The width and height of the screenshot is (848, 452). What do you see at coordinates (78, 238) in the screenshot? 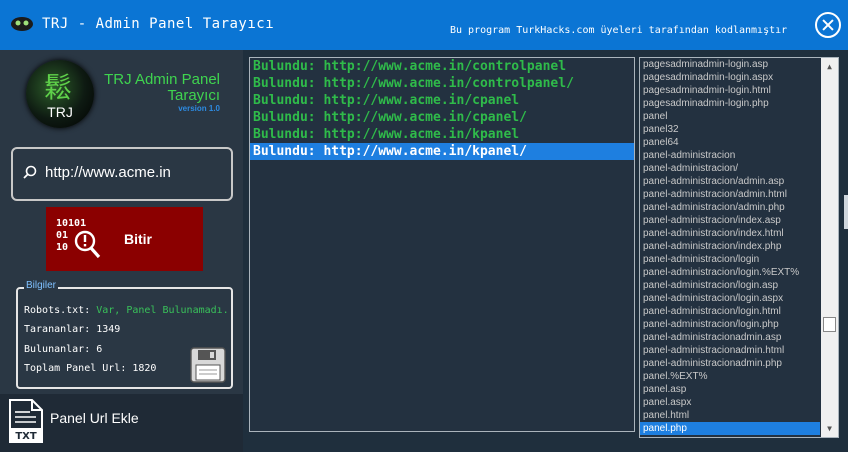
I see `binary-magnifier-icon: 10101 01 10` at bounding box center [78, 238].